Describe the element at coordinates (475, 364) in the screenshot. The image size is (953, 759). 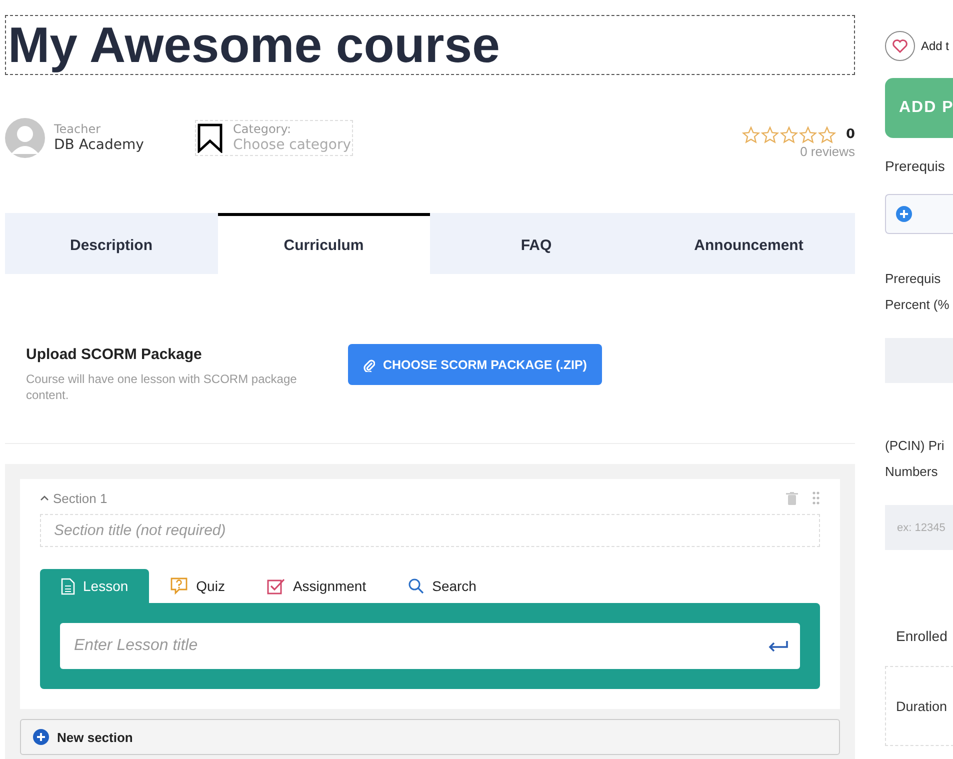
I see `choose-package-button: CHOOSE SCORM PACKAGE (.ZIP)` at that location.